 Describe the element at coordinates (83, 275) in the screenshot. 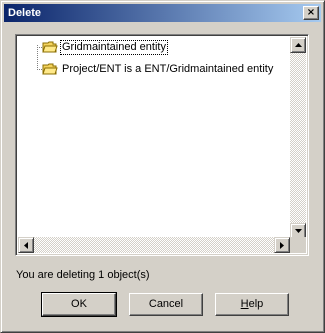

I see `status-text: You are deleting 1 object(s)` at that location.